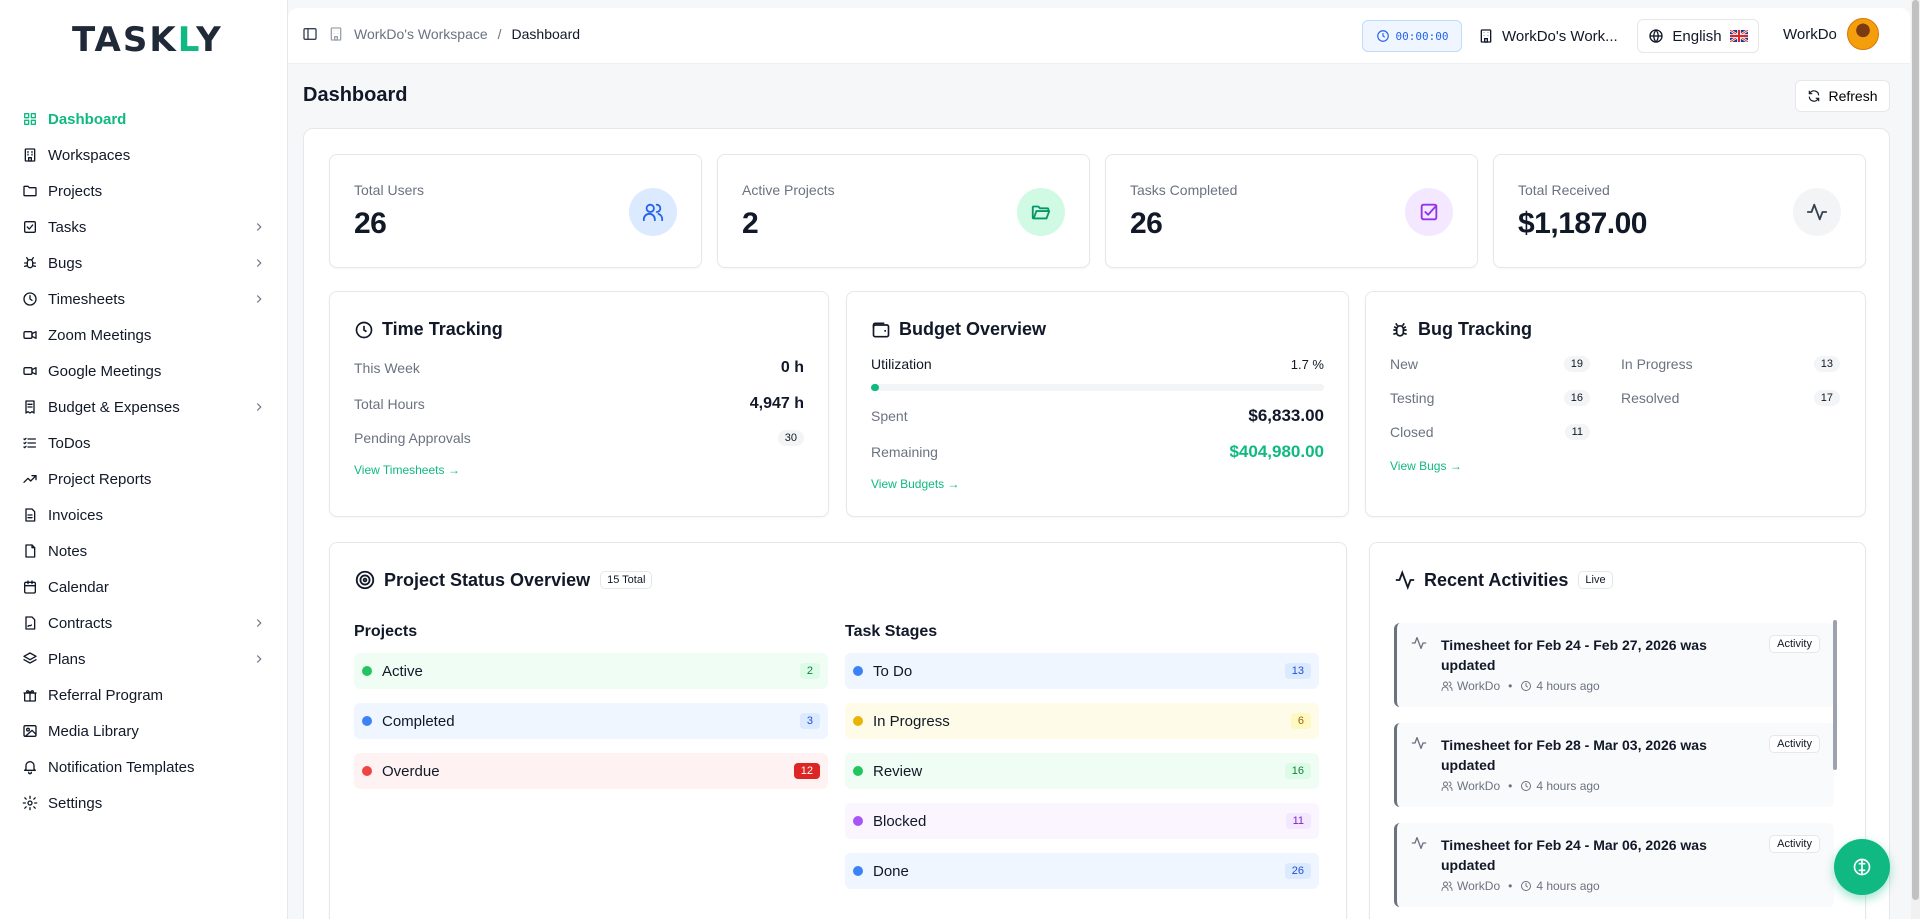 The image size is (1920, 919). I want to click on chat-fab-button, so click(1862, 867).